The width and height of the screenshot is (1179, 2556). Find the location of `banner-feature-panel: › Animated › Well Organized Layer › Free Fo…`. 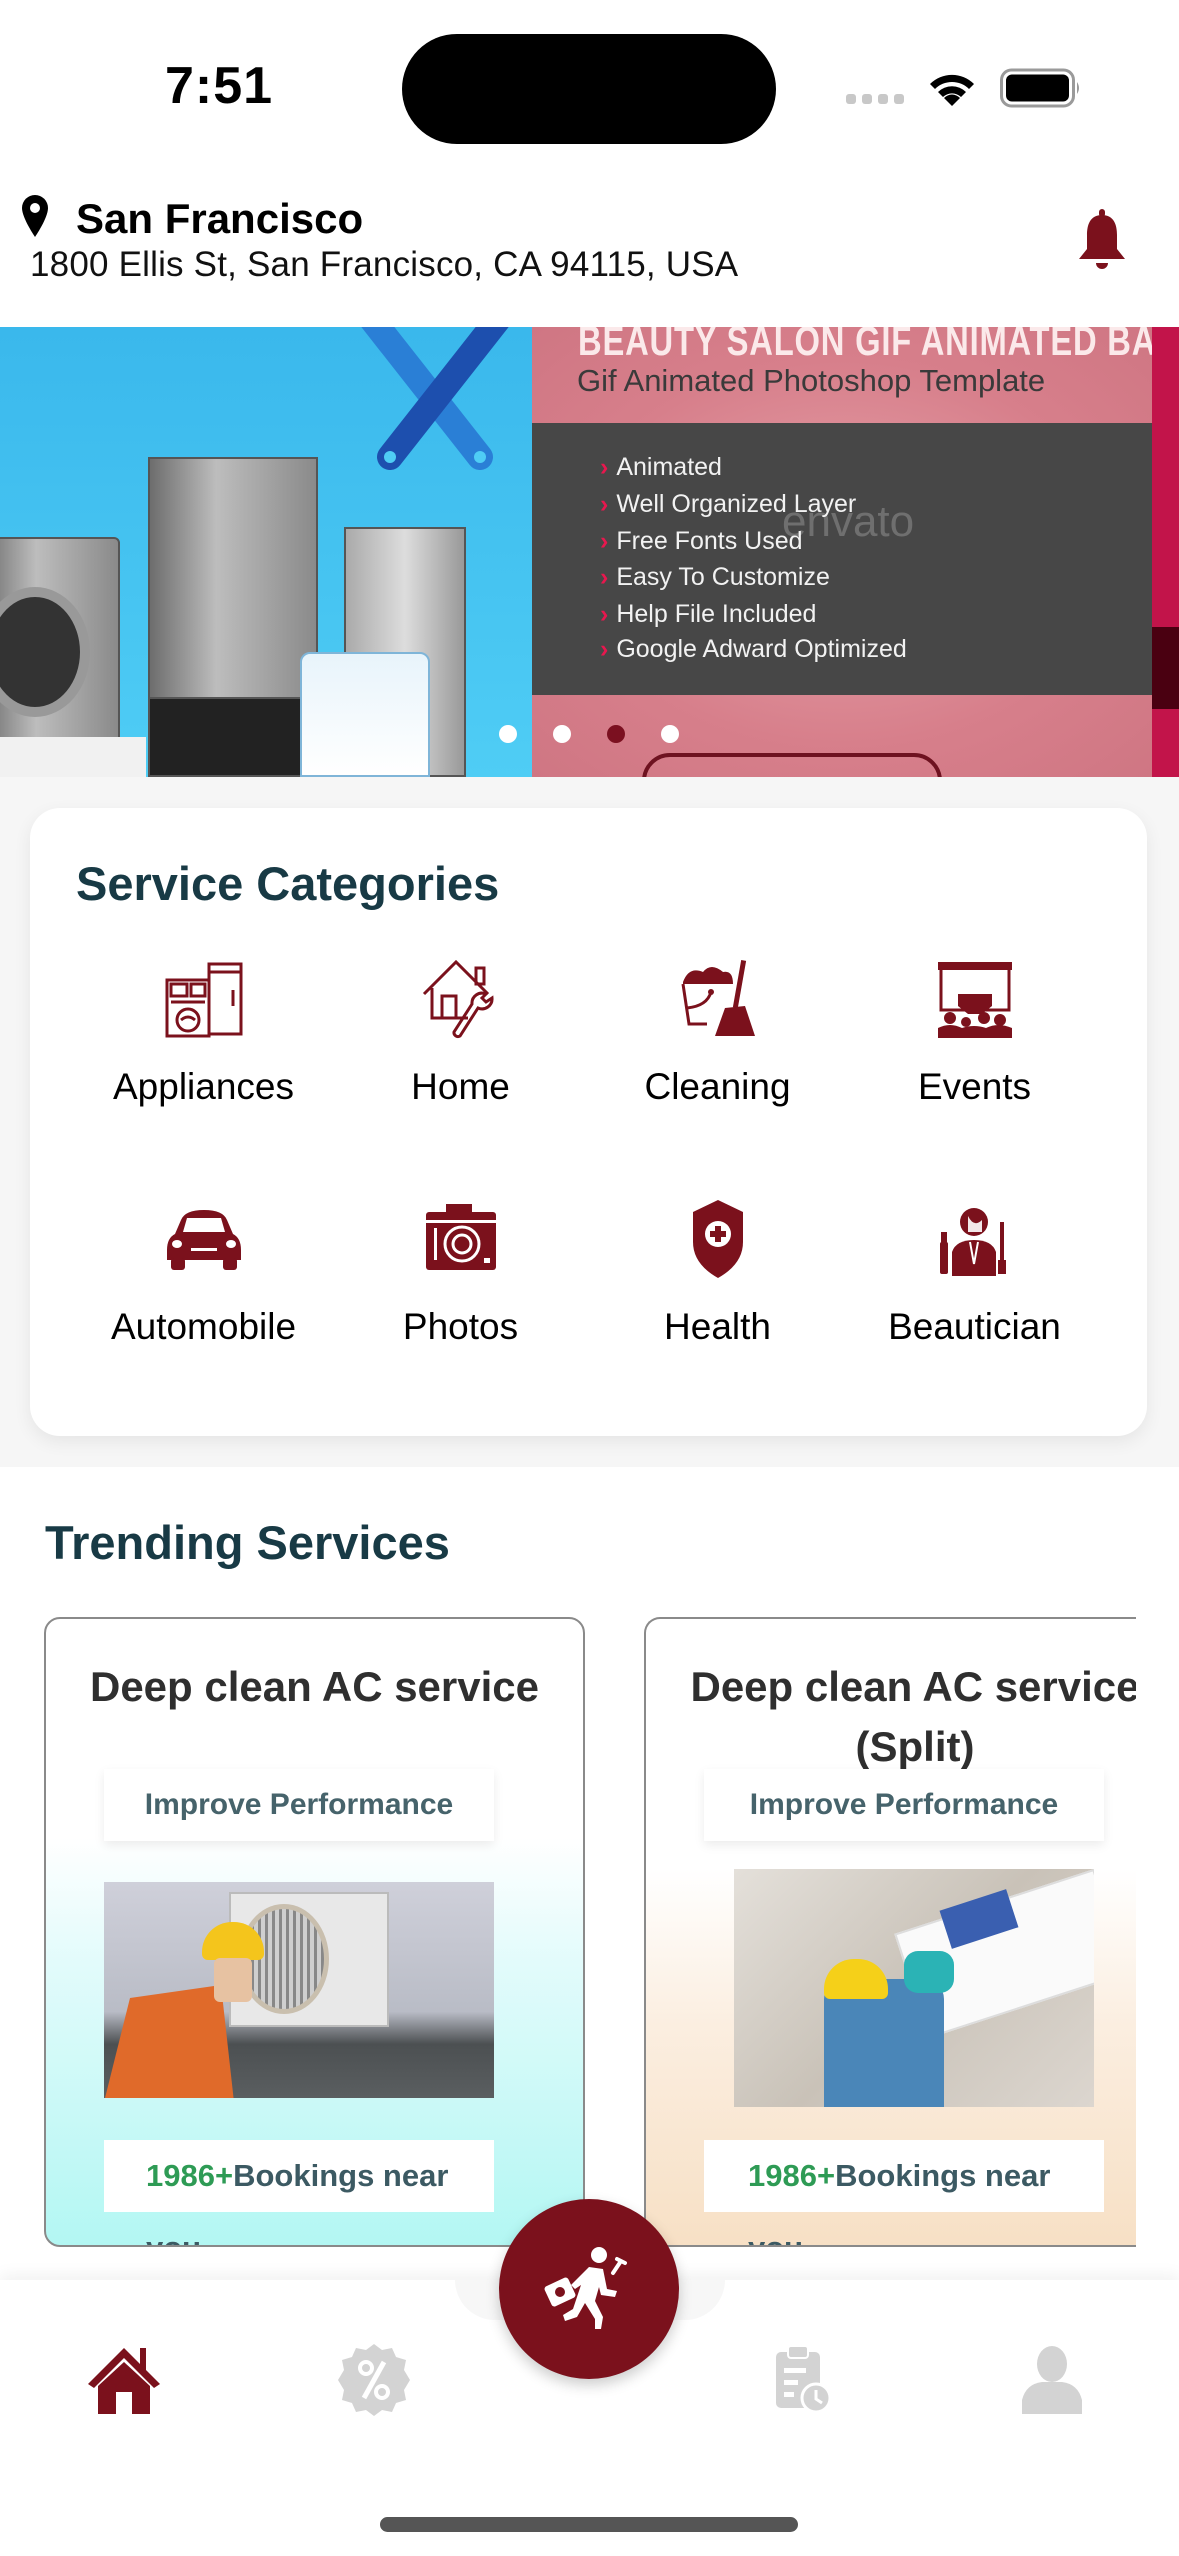

banner-feature-panel: › Animated › Well Organized Layer › Free Fo… is located at coordinates (842, 559).